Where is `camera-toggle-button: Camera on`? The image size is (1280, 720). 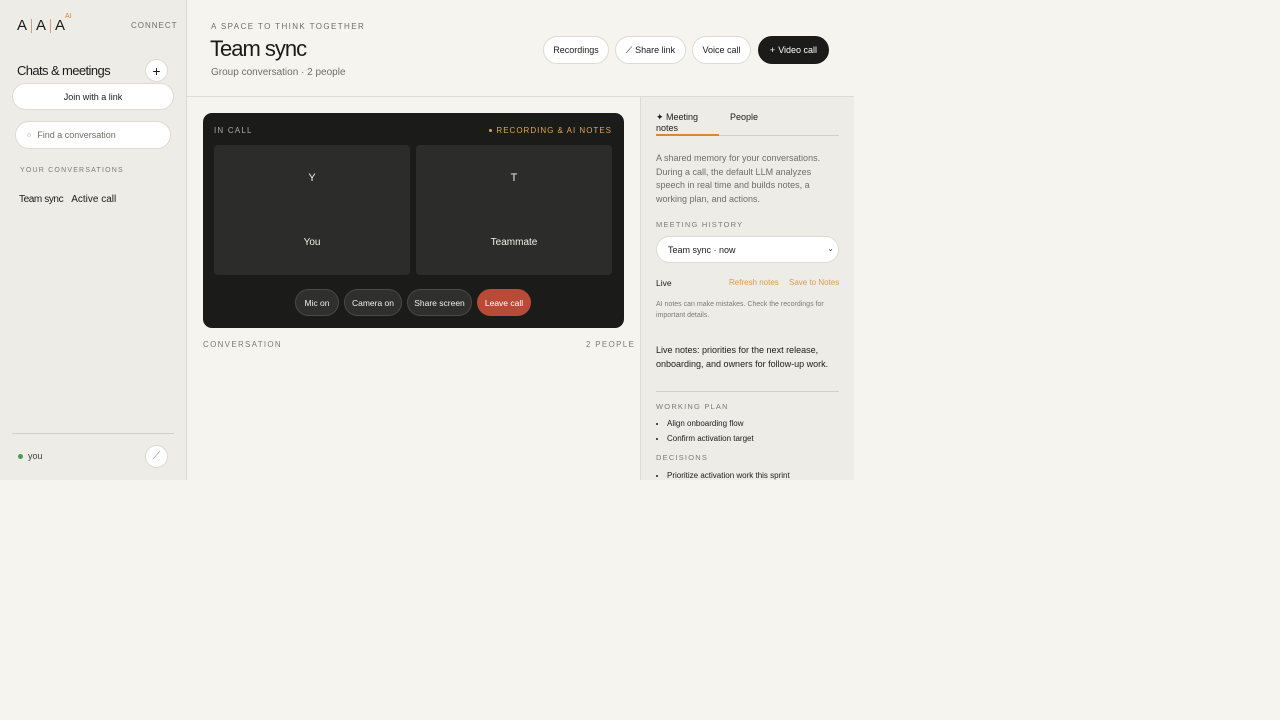 camera-toggle-button: Camera on is located at coordinates (373, 302).